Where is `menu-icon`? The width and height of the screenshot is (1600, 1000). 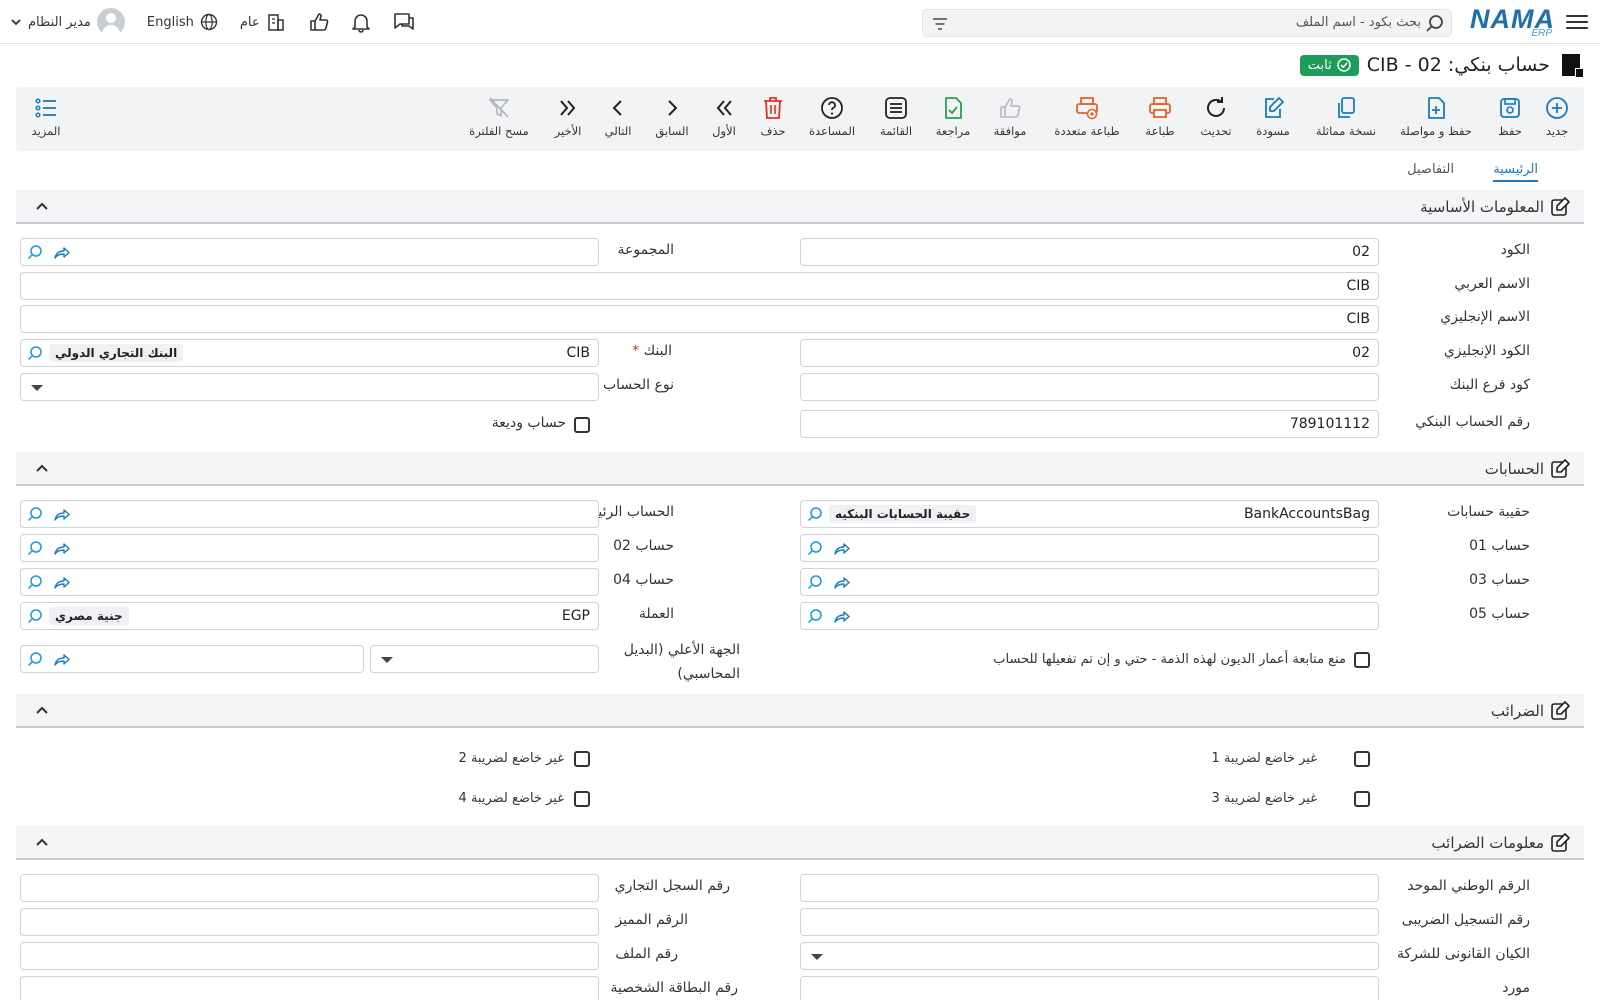
menu-icon is located at coordinates (1577, 21).